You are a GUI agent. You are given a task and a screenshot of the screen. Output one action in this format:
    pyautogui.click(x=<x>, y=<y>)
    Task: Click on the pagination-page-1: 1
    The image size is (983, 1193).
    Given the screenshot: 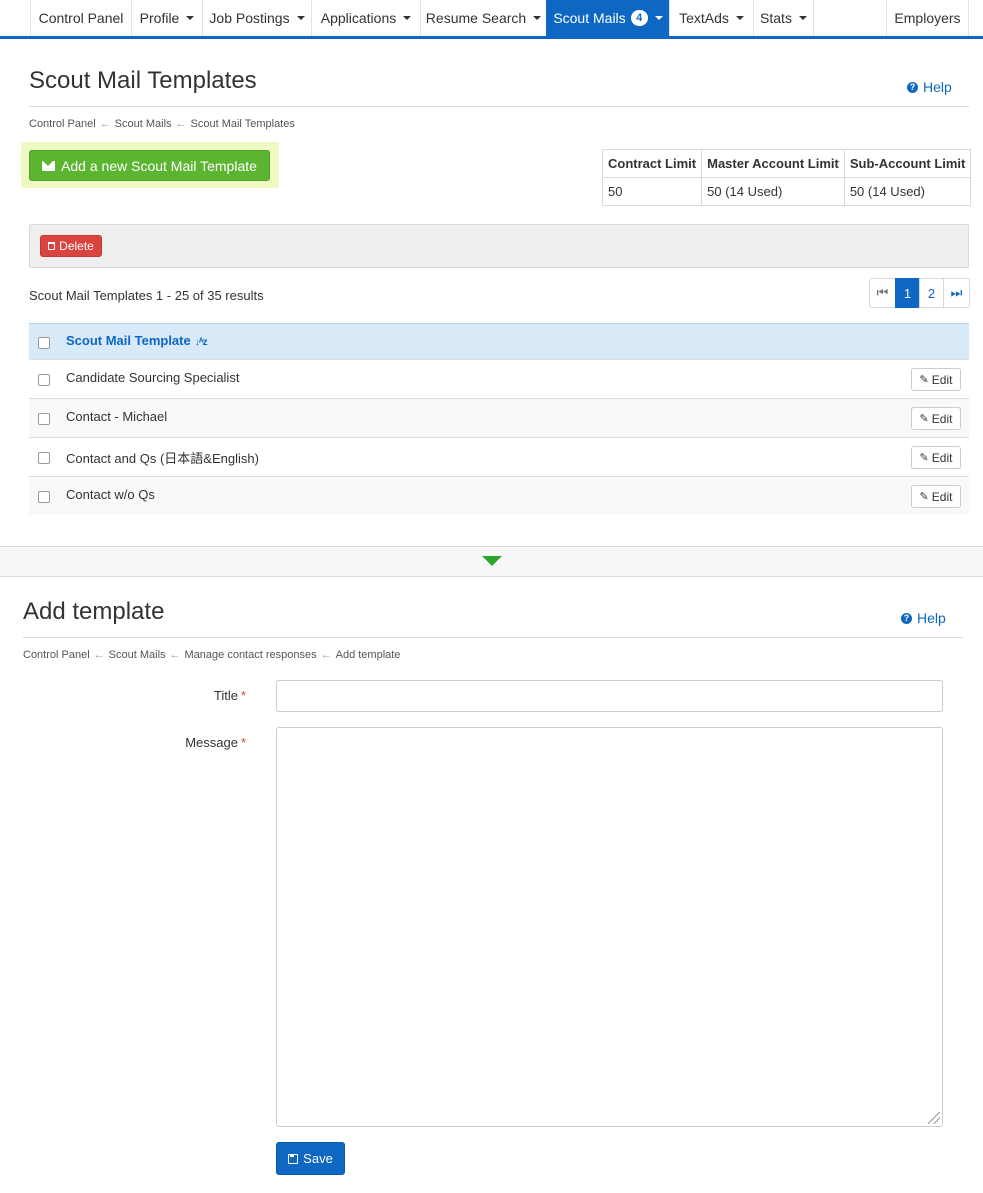 What is the action you would take?
    pyautogui.click(x=907, y=293)
    